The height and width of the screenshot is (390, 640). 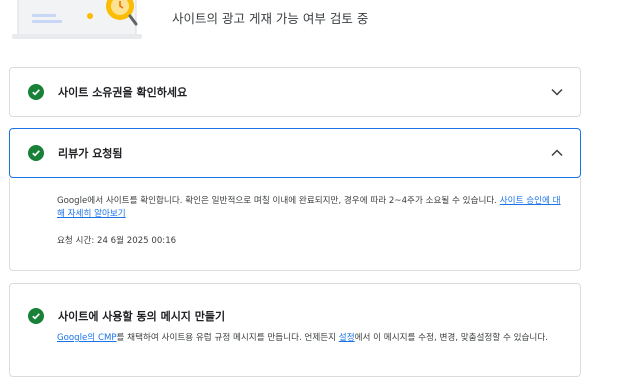 What do you see at coordinates (557, 92) in the screenshot?
I see `chevron-down-icon` at bounding box center [557, 92].